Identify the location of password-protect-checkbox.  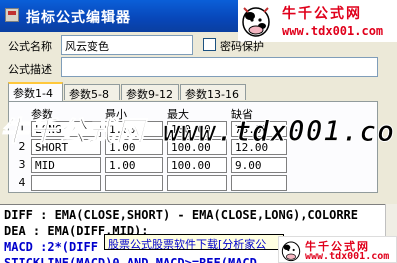
(209, 44).